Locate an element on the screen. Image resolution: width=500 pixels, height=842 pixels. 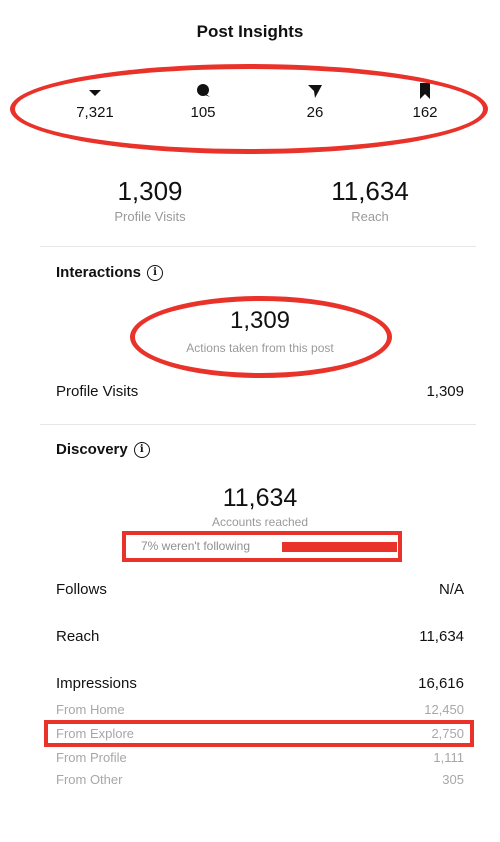
summary-reach-label: Reach is located at coordinates (370, 216).